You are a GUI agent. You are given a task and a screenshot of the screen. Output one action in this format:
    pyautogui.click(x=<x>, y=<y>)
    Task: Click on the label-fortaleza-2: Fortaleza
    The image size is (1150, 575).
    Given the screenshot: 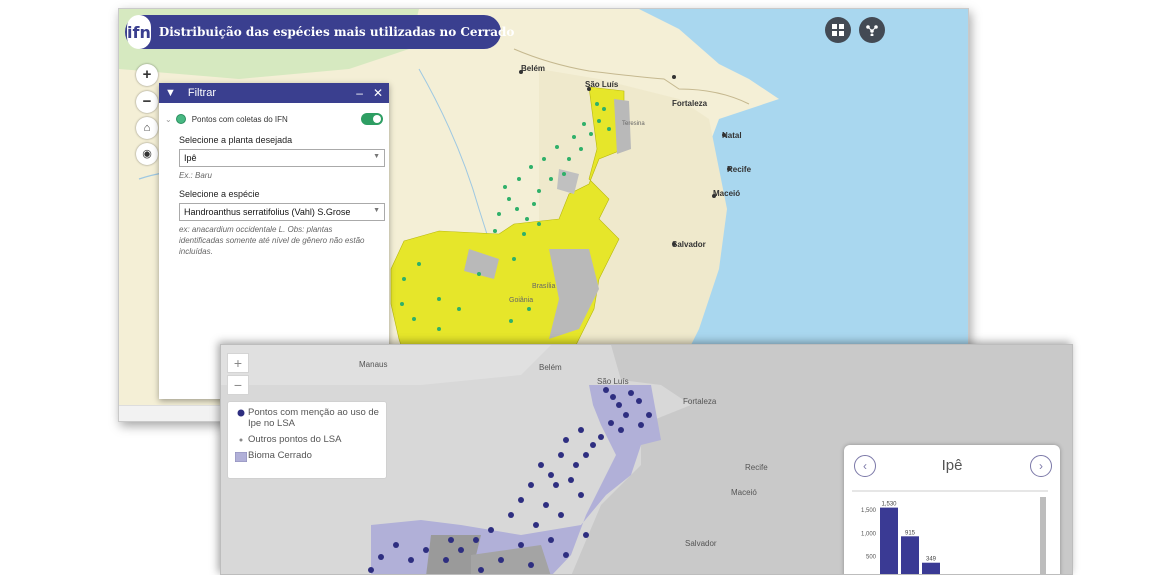 What is the action you would take?
    pyautogui.click(x=700, y=401)
    